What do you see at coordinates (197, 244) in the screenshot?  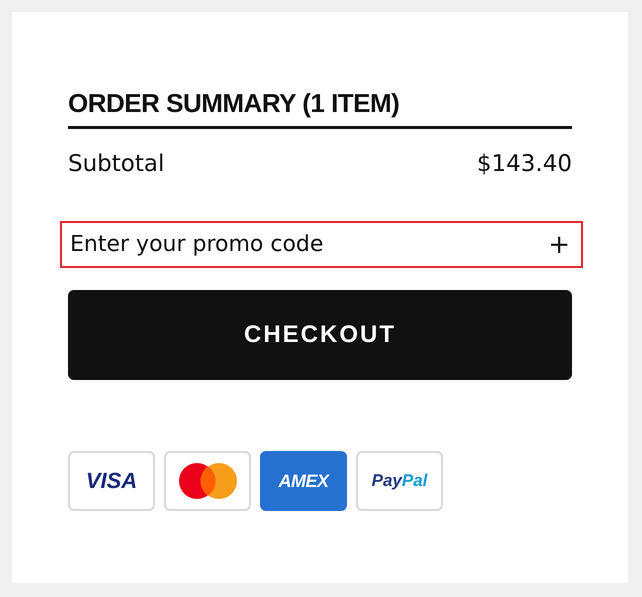 I see `promo-label: Enter your promo code` at bounding box center [197, 244].